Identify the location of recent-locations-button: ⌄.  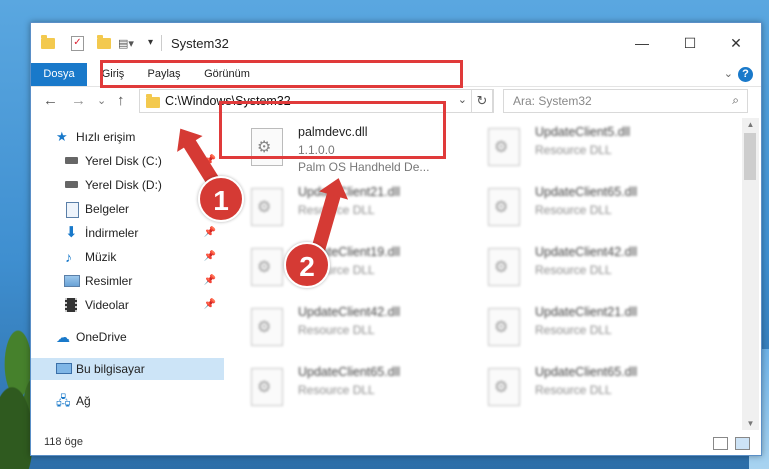
(101, 100).